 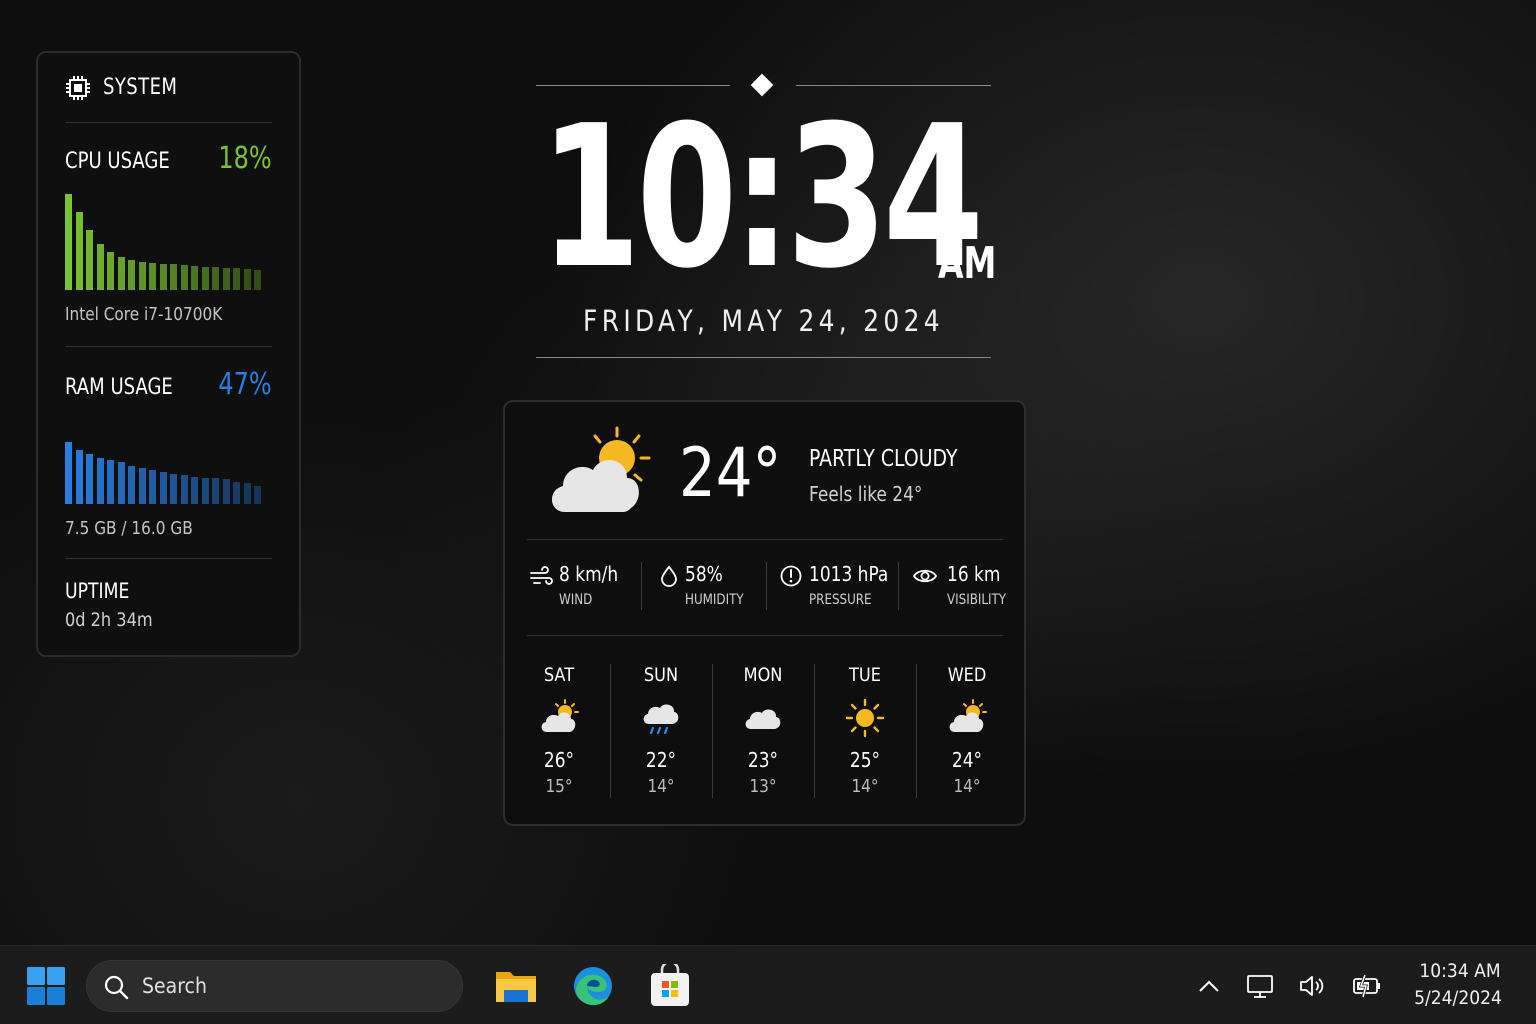 I want to click on wind-value: 8 km/h, so click(x=589, y=574).